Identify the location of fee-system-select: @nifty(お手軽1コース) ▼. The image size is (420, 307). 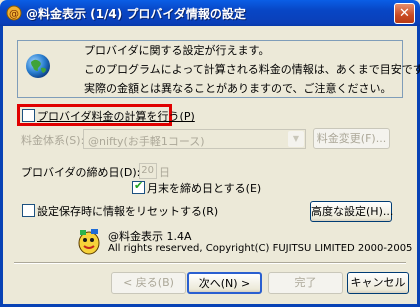
(194, 139).